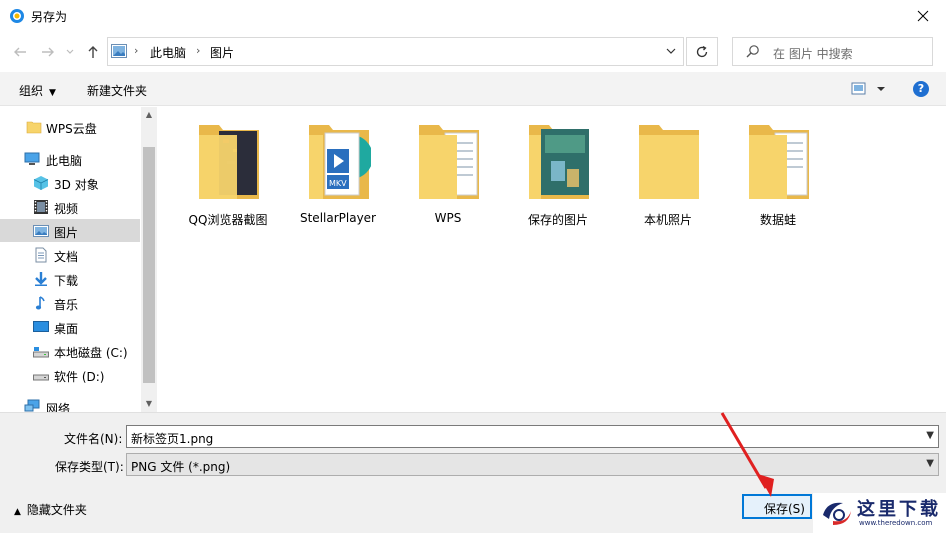 Image resolution: width=946 pixels, height=533 pixels. What do you see at coordinates (532, 436) in the screenshot?
I see `filename-input: 新标签页1.png ▼` at bounding box center [532, 436].